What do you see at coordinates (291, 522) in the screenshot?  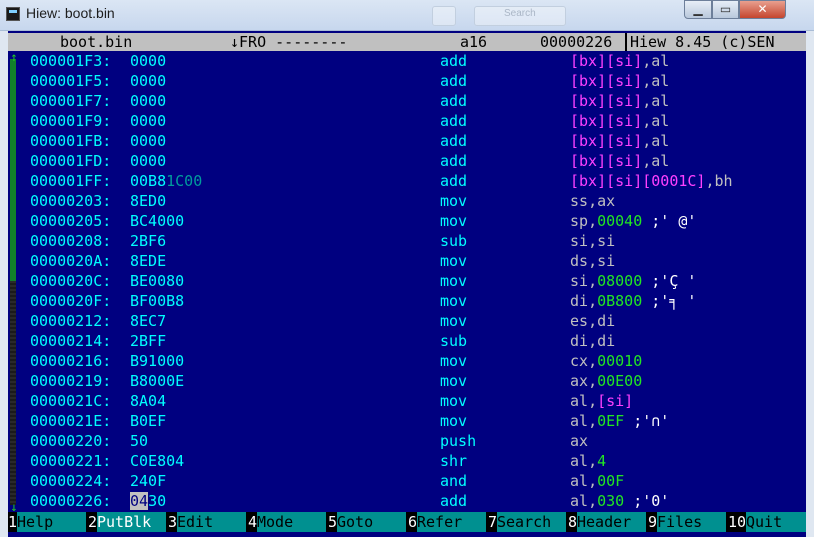 I see `fkey-label: Mode` at bounding box center [291, 522].